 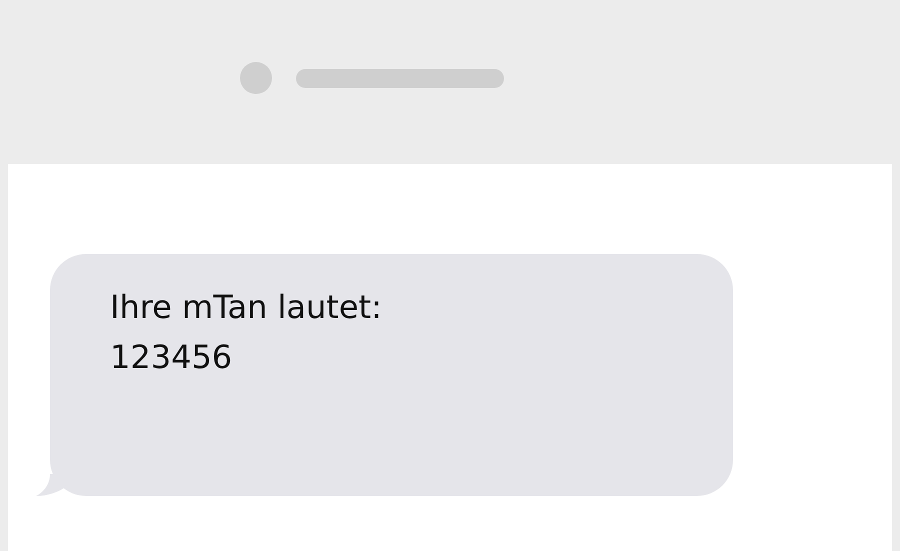 I want to click on camera-icon, so click(x=256, y=78).